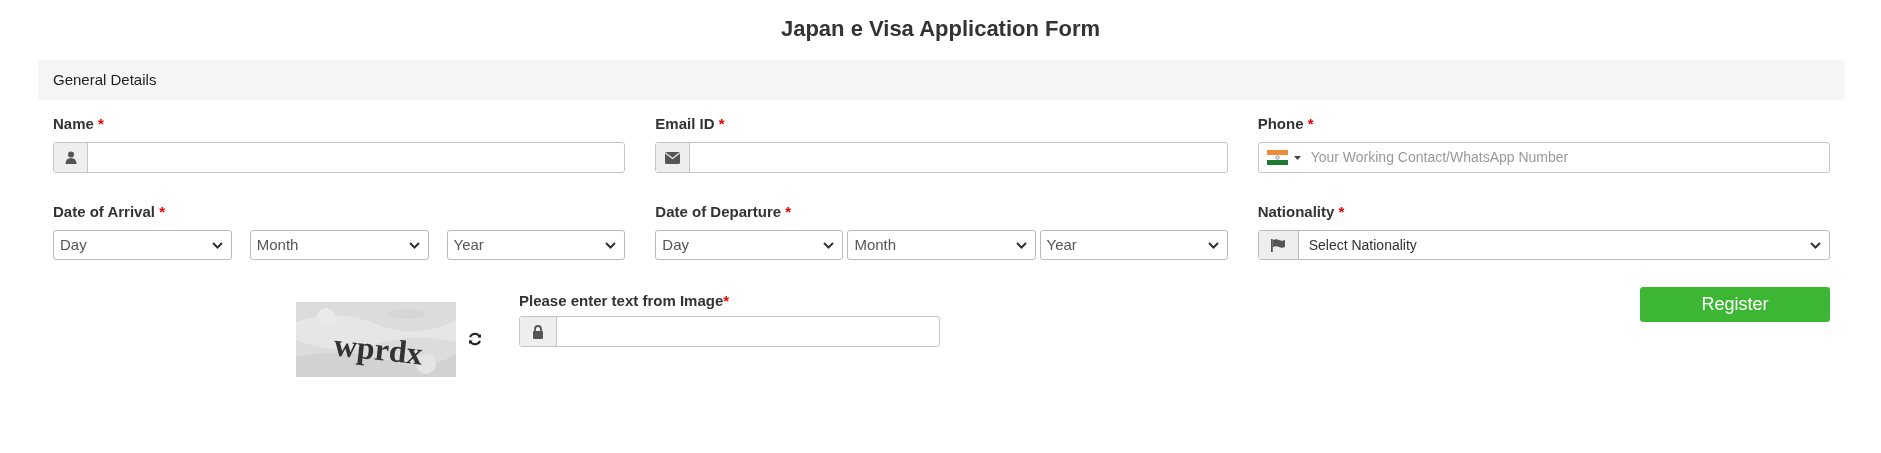  I want to click on dropdown: Select Nationality, so click(1543, 245).